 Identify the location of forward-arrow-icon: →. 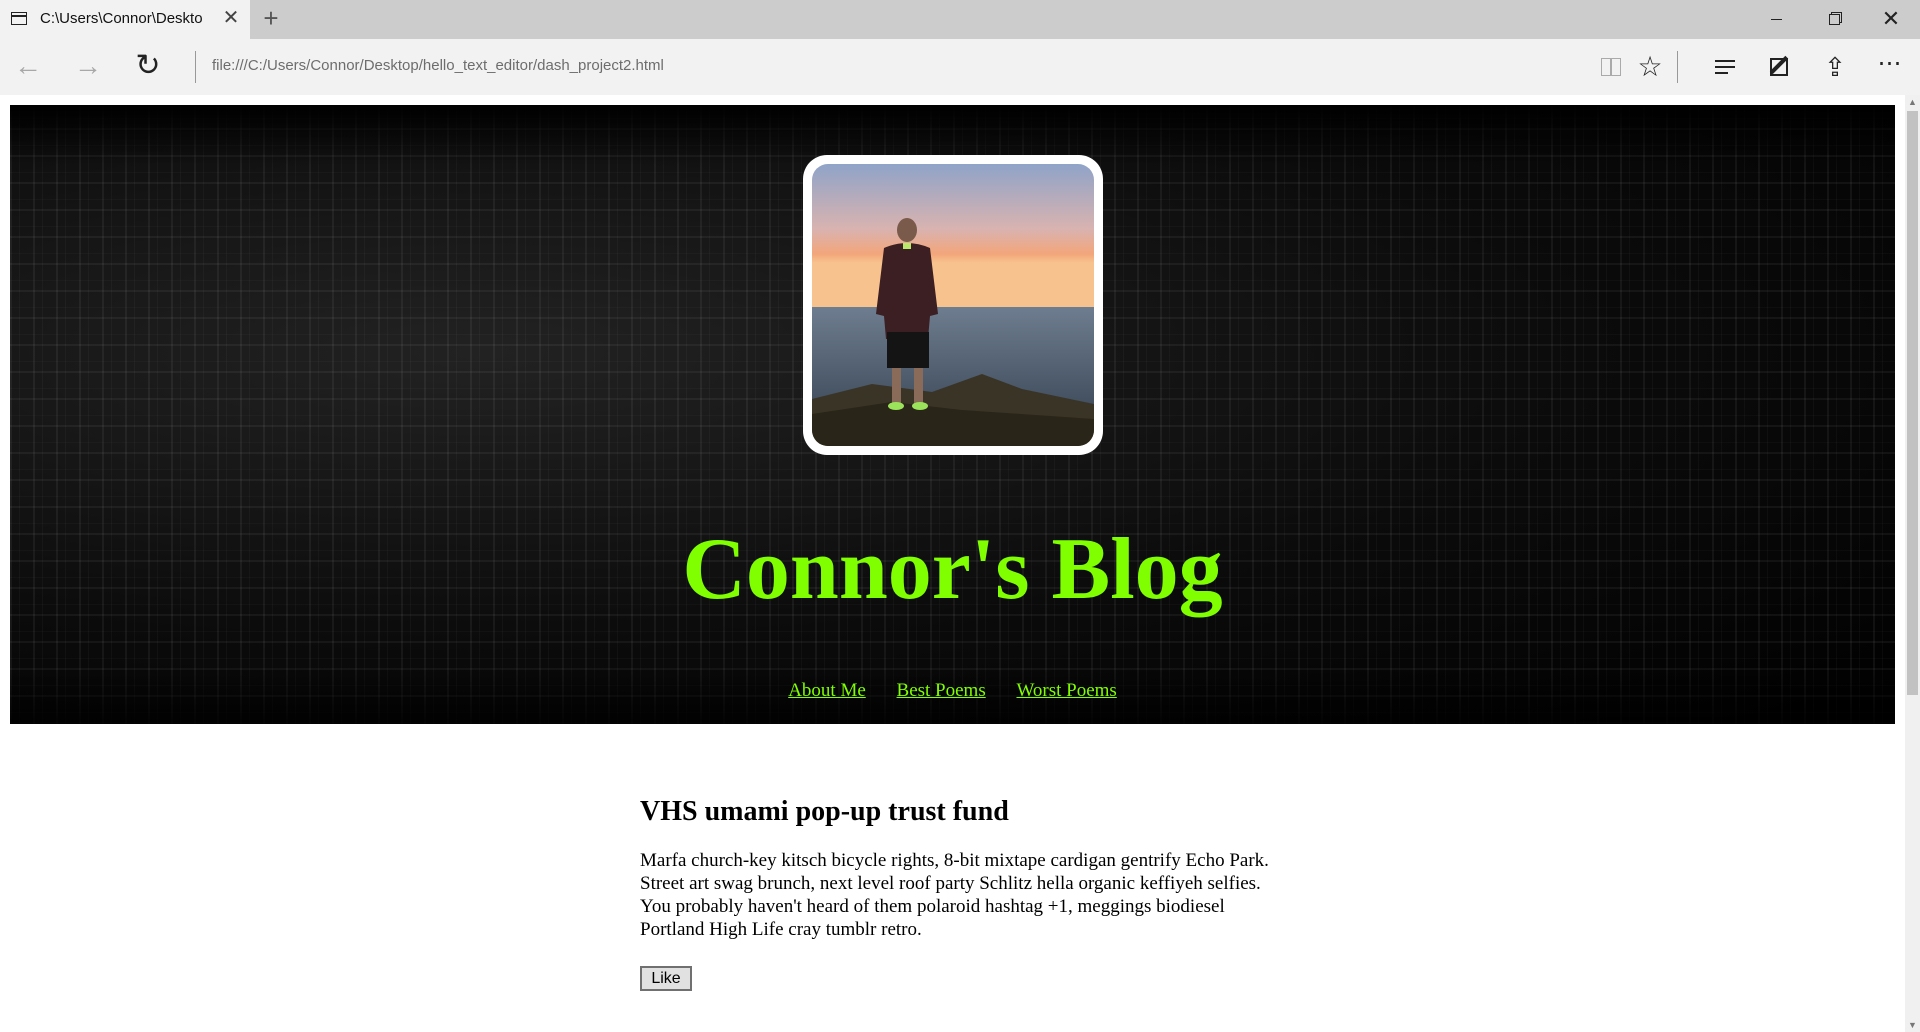
(88, 66).